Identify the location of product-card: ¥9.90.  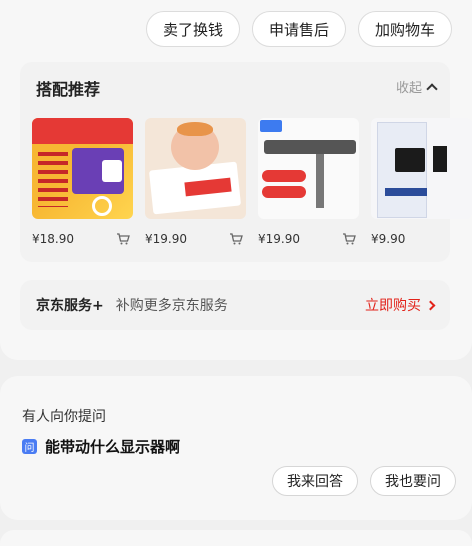
(421, 182).